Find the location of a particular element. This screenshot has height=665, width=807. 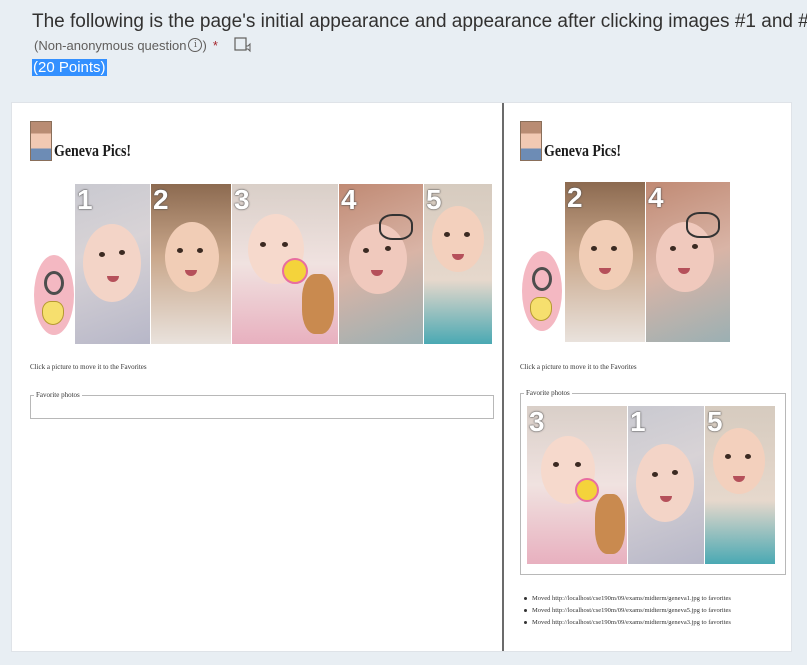

favorite-photo-5: 5 is located at coordinates (740, 485).